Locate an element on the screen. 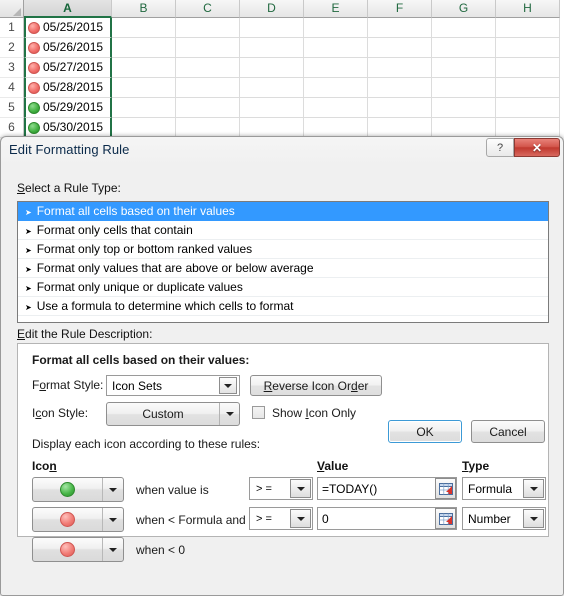 The height and width of the screenshot is (596, 564). cell-B6 is located at coordinates (144, 128).